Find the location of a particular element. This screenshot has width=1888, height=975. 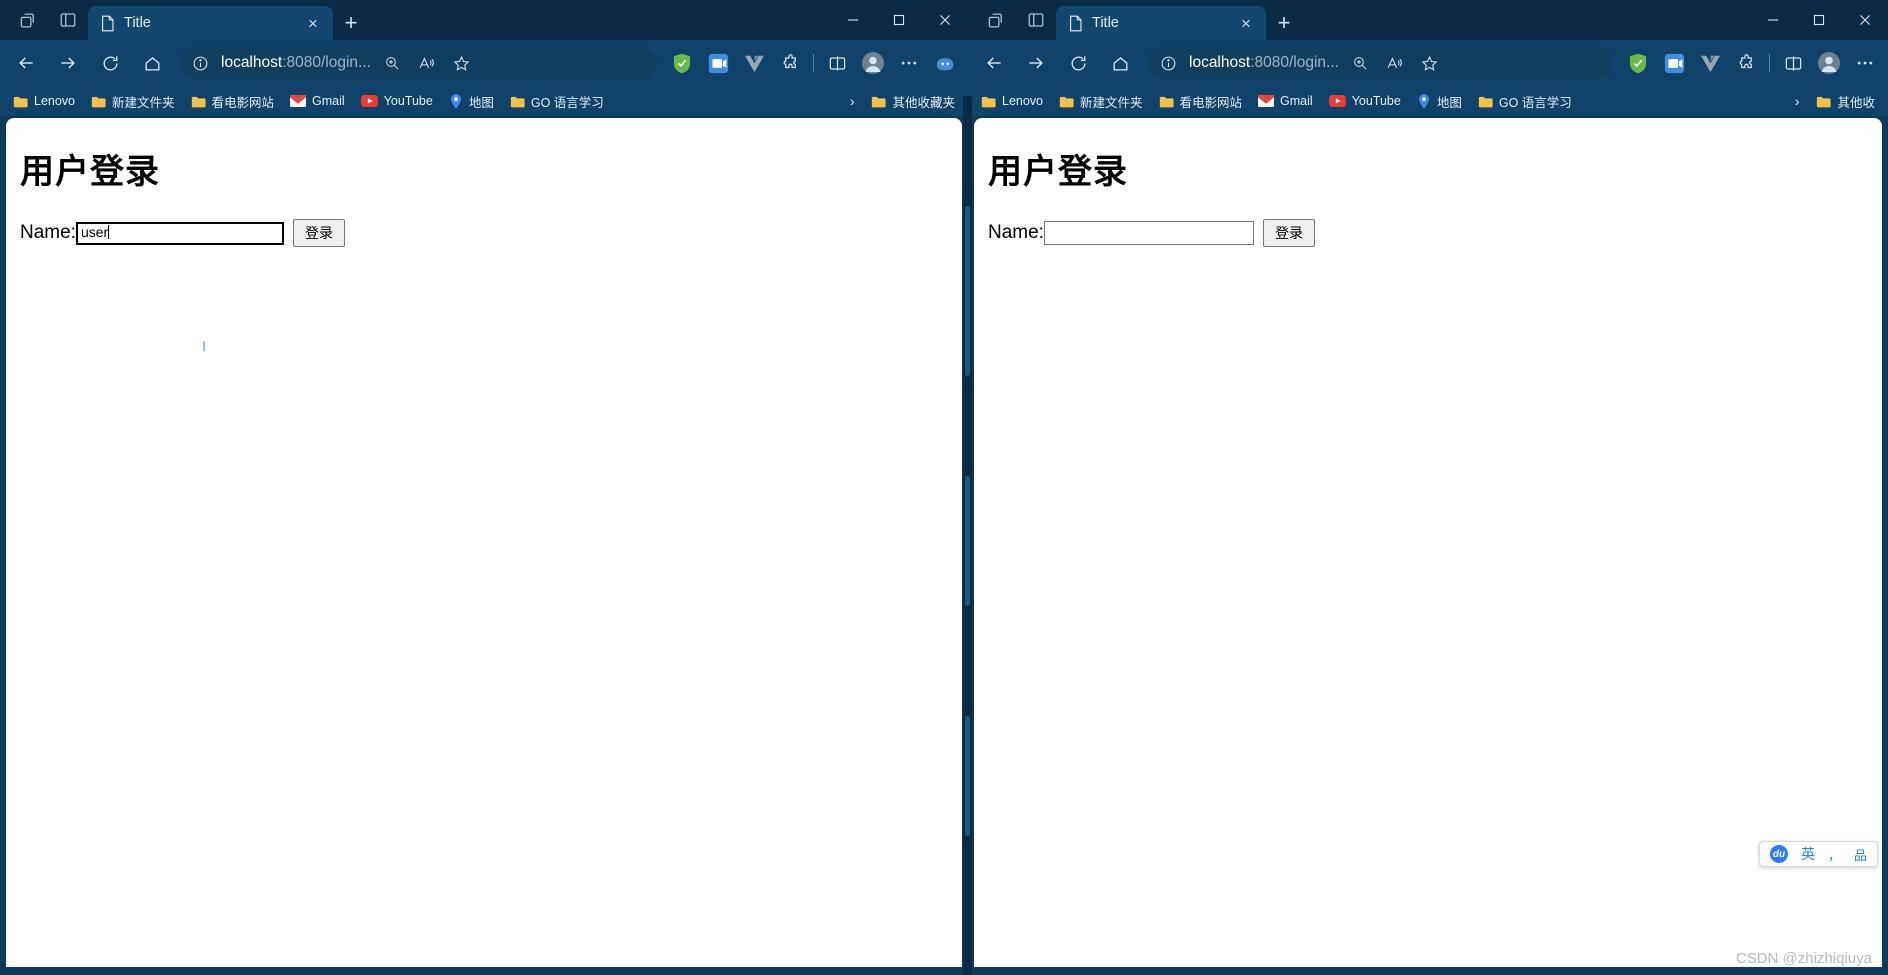

other-bookmarks-button: 其他收 is located at coordinates (1845, 101).